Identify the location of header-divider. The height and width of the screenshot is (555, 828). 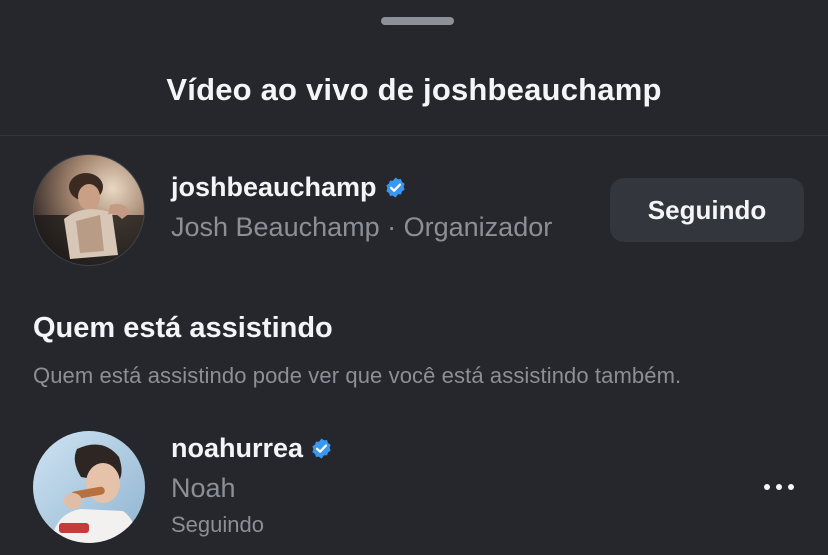
(414, 135).